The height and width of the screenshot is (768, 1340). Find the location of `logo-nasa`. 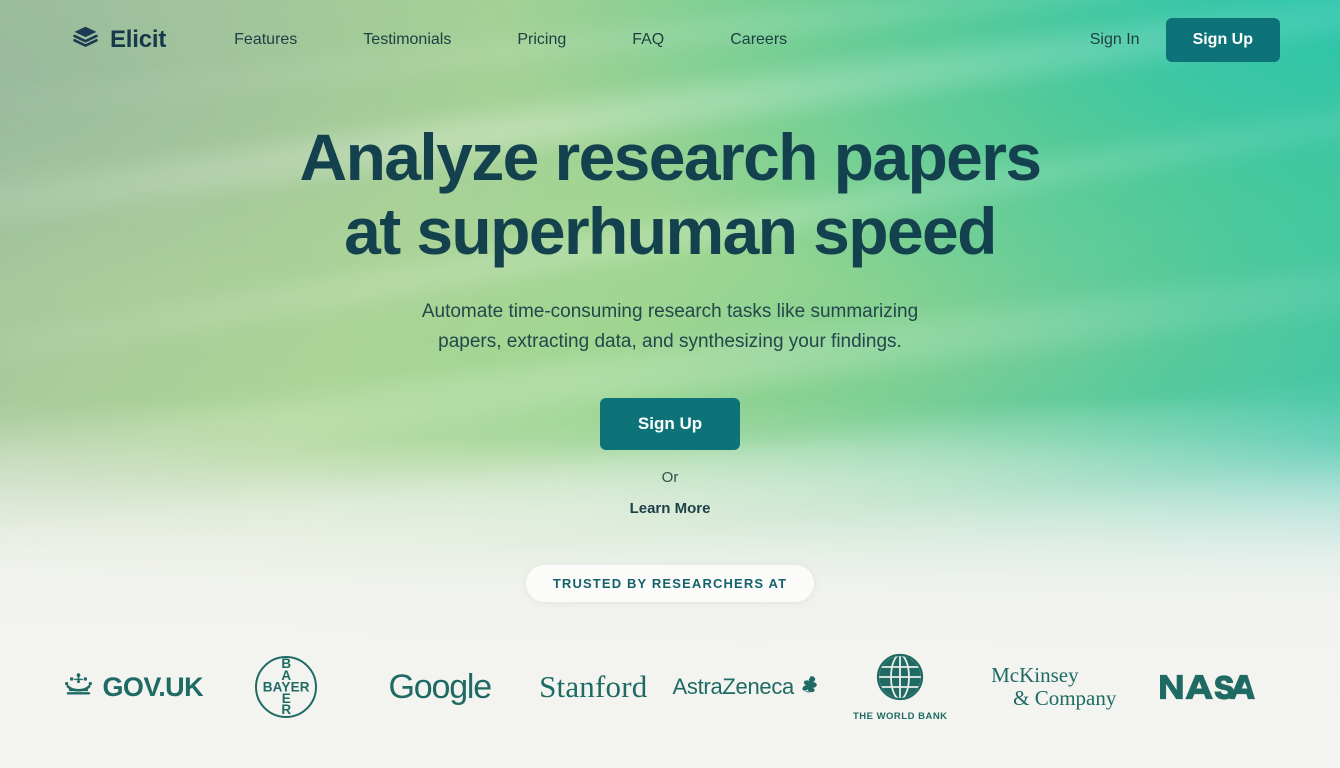

logo-nasa is located at coordinates (1208, 687).